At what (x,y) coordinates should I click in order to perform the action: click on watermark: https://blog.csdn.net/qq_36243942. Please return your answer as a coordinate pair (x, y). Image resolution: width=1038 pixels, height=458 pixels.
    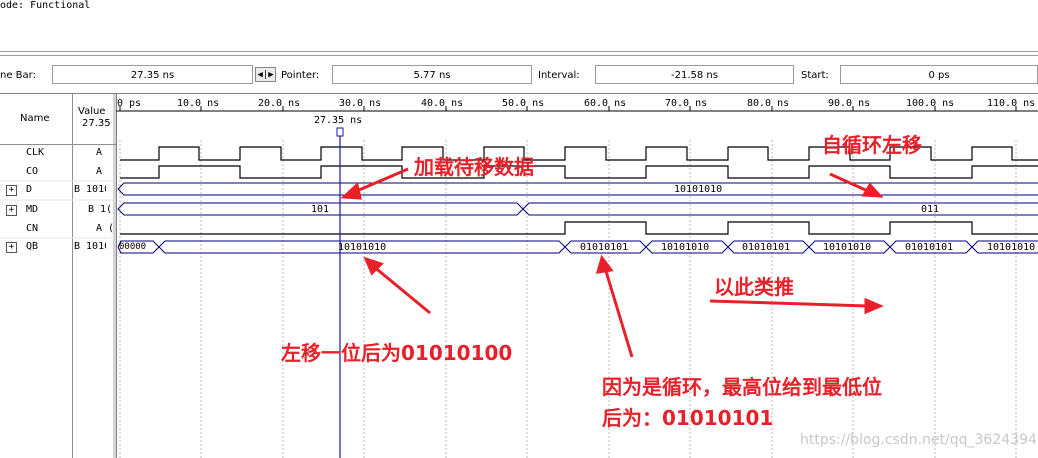
    Looking at the image, I should click on (919, 440).